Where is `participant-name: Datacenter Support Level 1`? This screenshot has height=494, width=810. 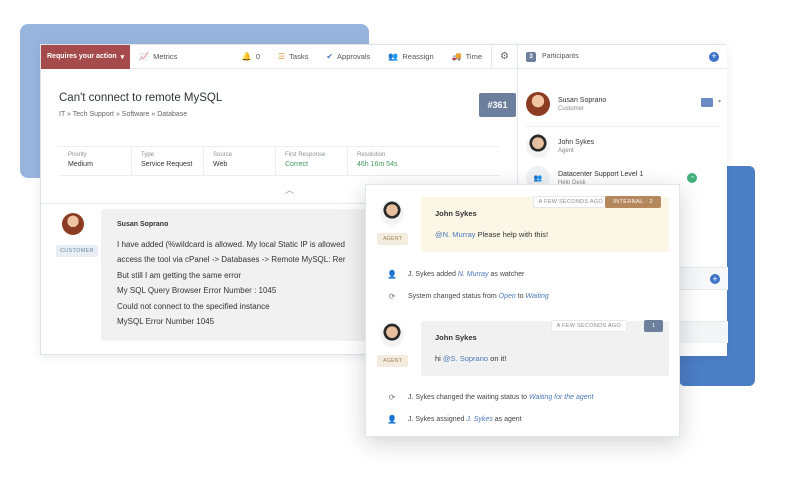
participant-name: Datacenter Support Level 1 is located at coordinates (601, 174).